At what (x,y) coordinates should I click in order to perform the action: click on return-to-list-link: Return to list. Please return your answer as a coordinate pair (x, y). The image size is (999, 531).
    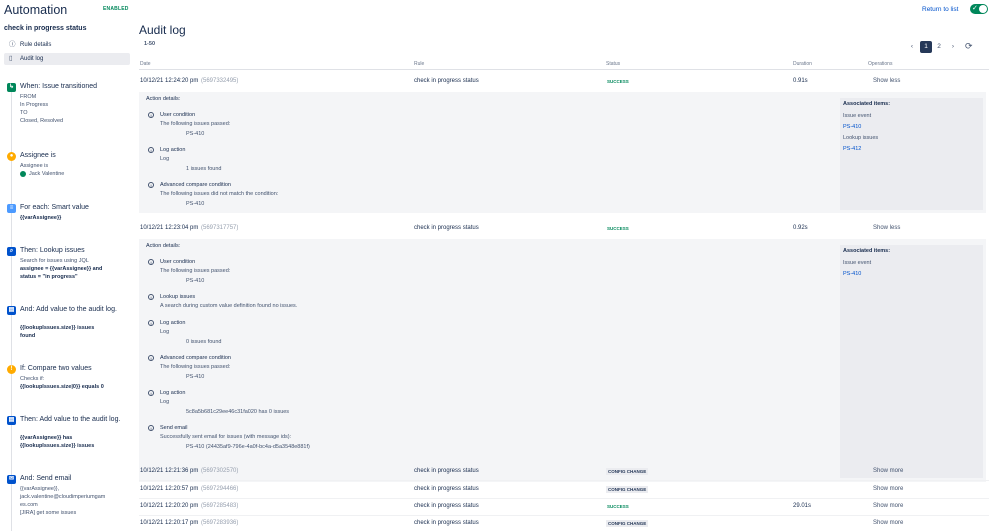
    Looking at the image, I should click on (940, 9).